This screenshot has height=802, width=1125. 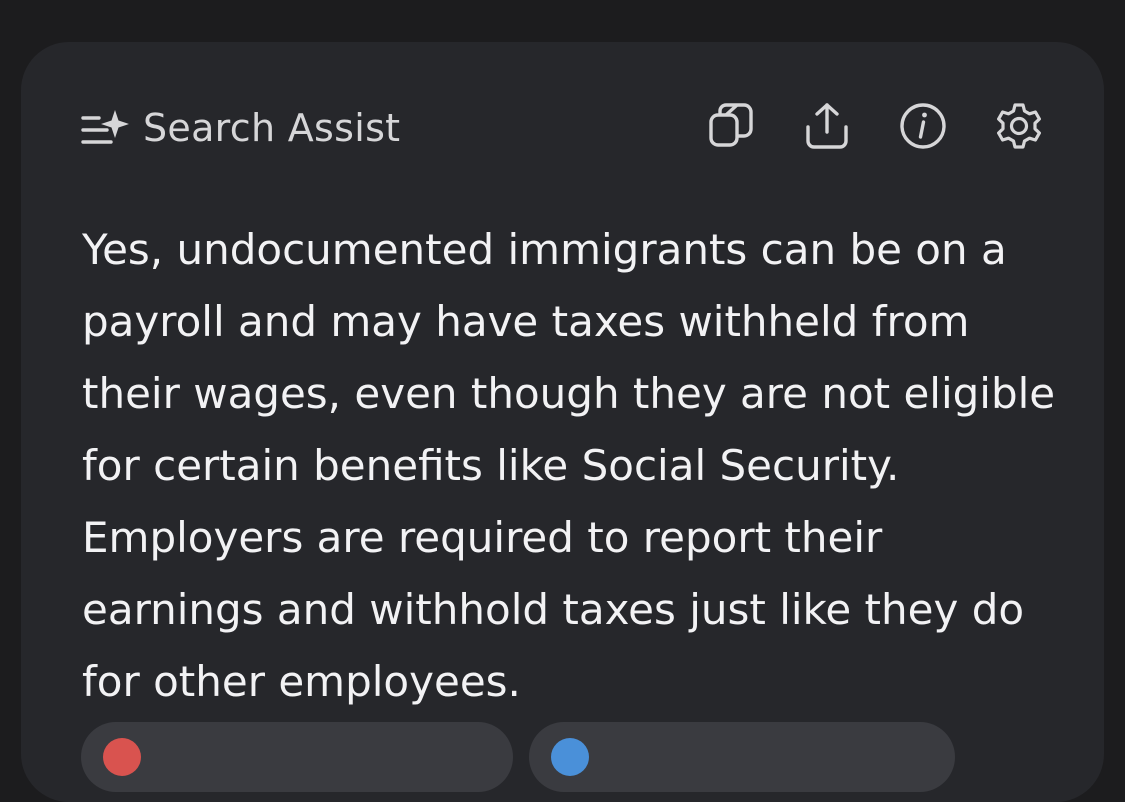 I want to click on source-chips, so click(x=518, y=757).